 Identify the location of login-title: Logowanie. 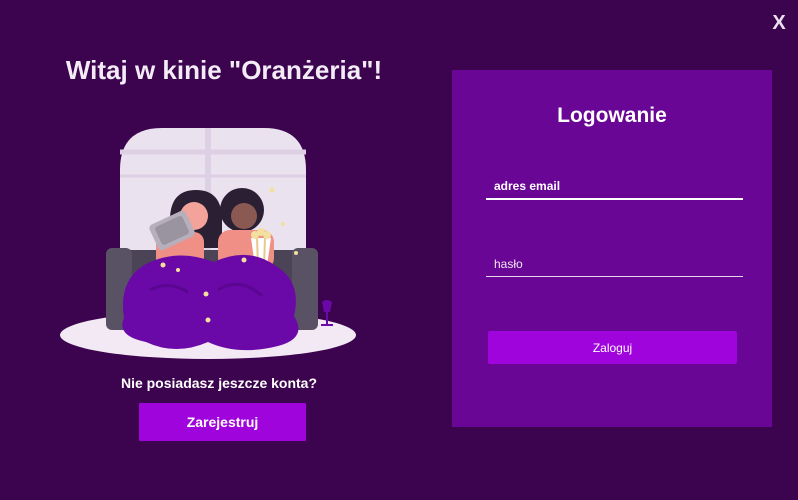
(612, 115).